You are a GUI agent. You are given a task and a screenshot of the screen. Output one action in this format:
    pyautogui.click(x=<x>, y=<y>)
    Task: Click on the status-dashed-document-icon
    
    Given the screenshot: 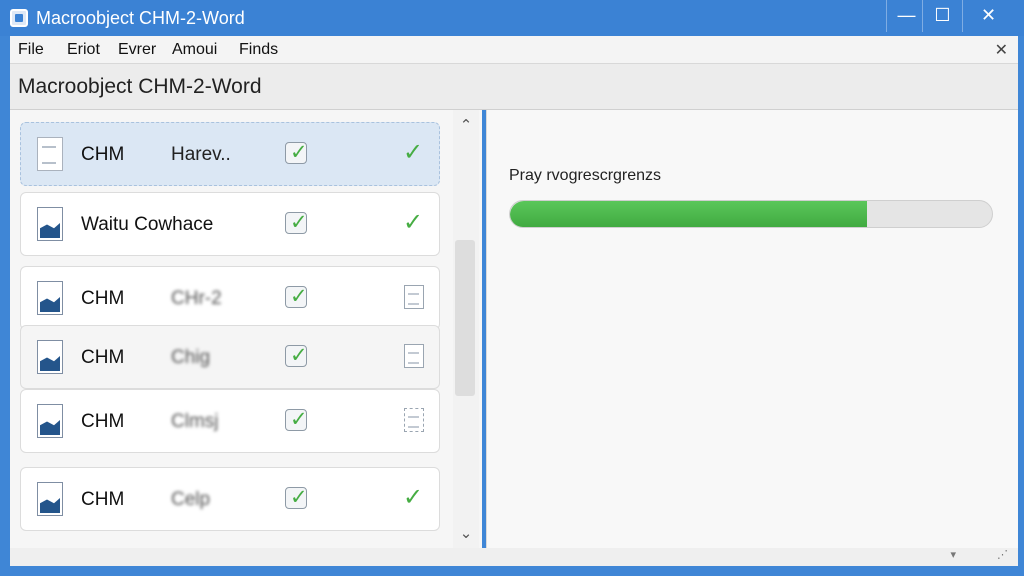 What is the action you would take?
    pyautogui.click(x=414, y=420)
    